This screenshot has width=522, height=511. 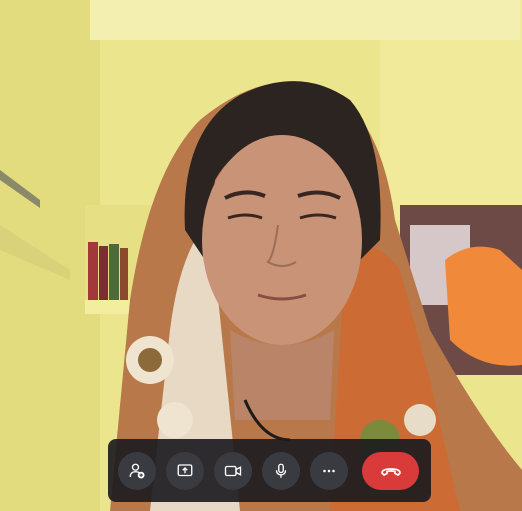 I want to click on share-screen-icon, so click(x=185, y=469).